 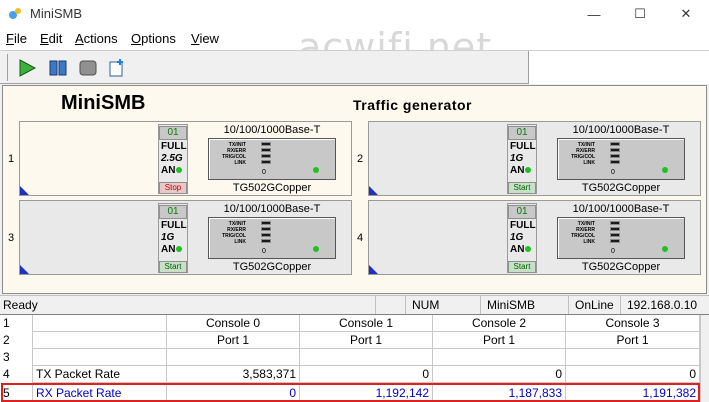 I want to click on panel-title: MiniSMB, so click(x=103, y=103).